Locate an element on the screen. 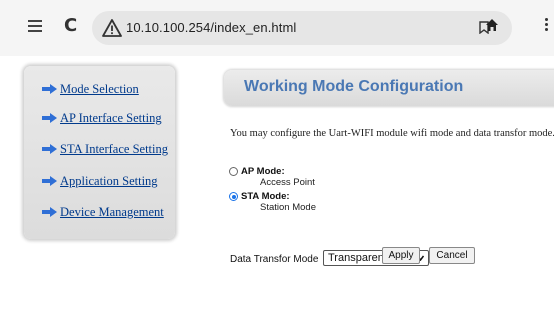 The width and height of the screenshot is (554, 332). sidebar-item-device-management: Device Management is located at coordinates (102, 212).